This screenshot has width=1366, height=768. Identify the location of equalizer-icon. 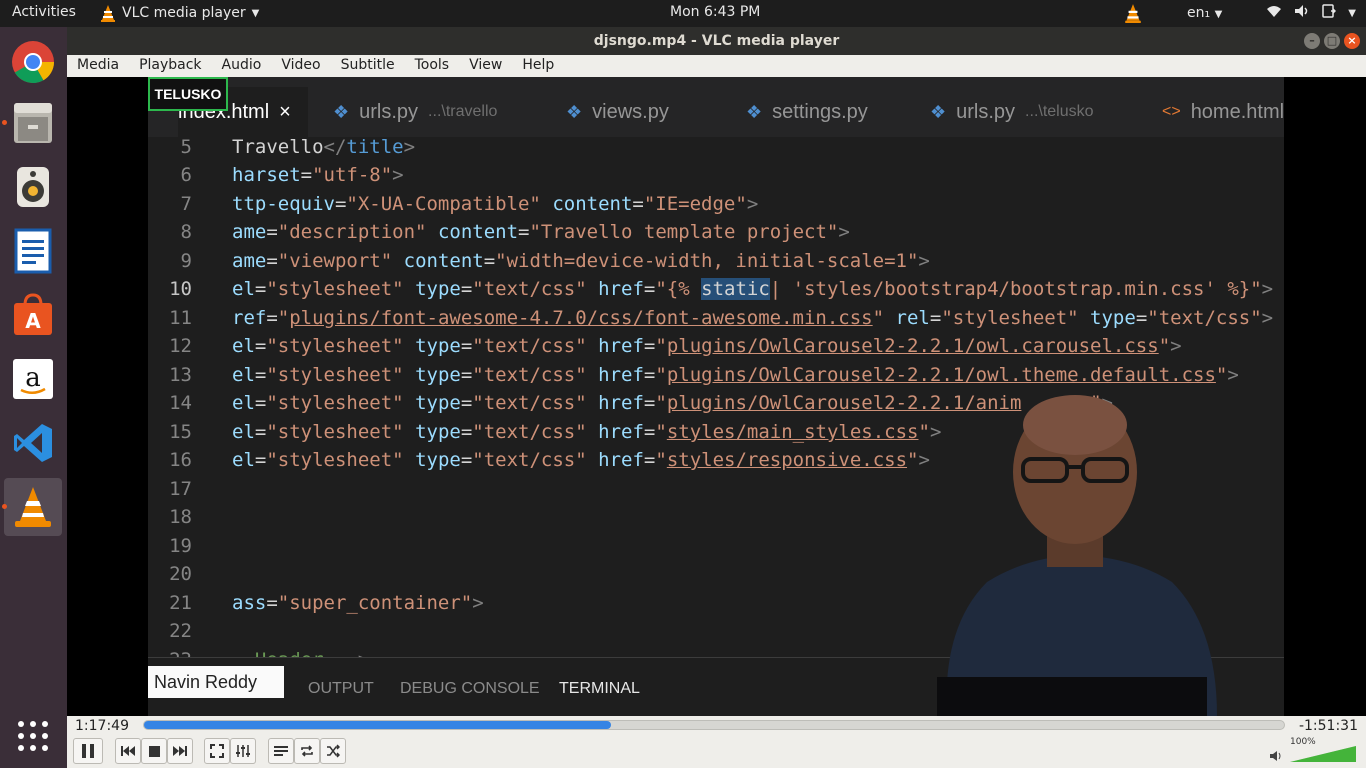
(243, 751).